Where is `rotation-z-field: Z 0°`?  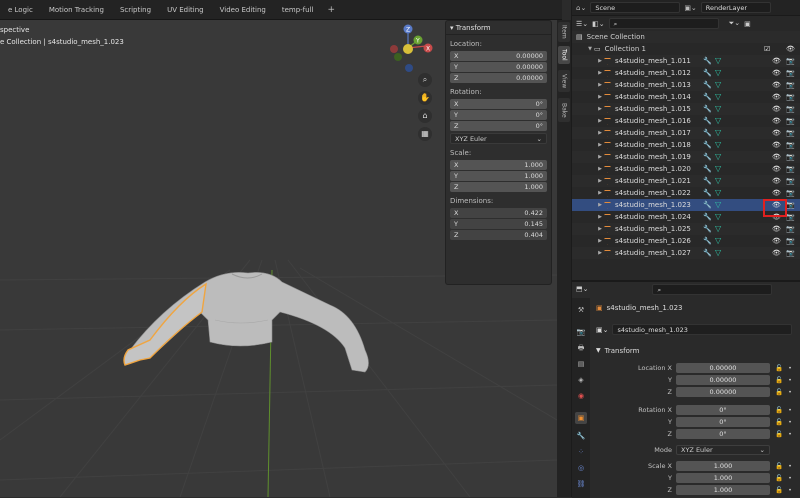 rotation-z-field: Z 0° is located at coordinates (498, 126).